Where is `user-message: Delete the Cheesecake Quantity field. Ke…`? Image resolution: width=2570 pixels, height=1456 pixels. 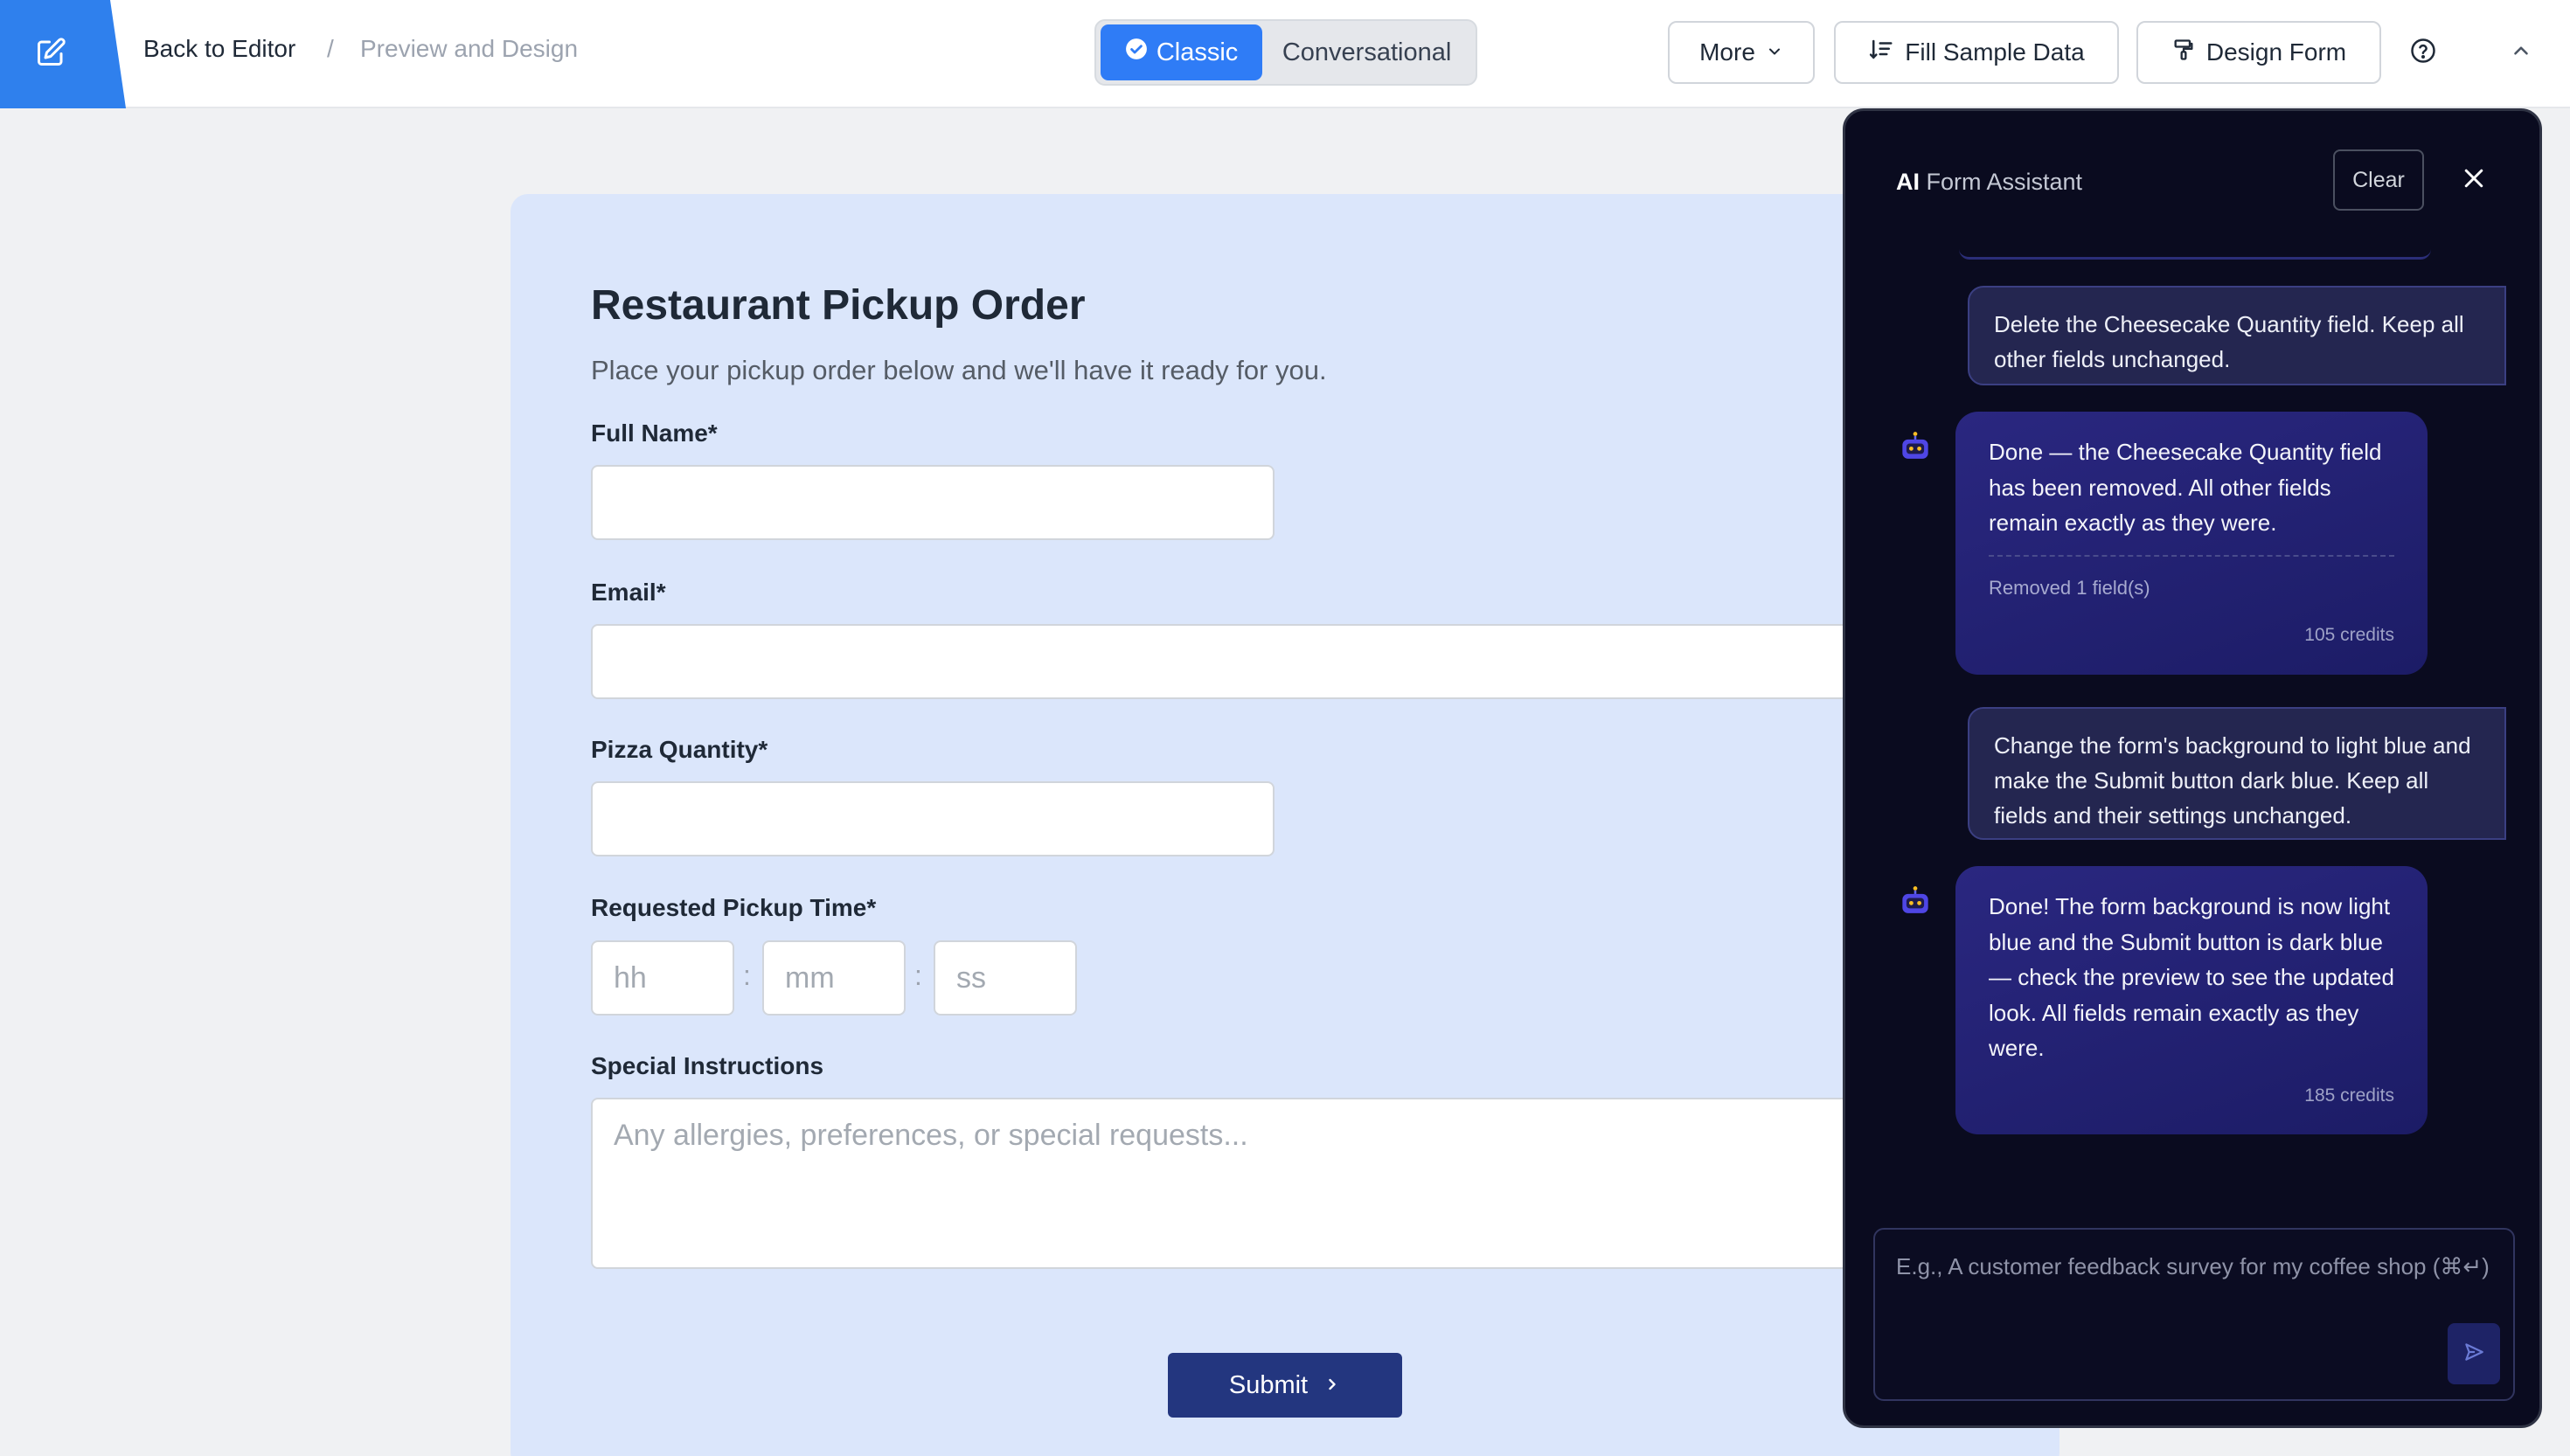
user-message: Delete the Cheesecake Quantity field. Ke… is located at coordinates (2237, 335).